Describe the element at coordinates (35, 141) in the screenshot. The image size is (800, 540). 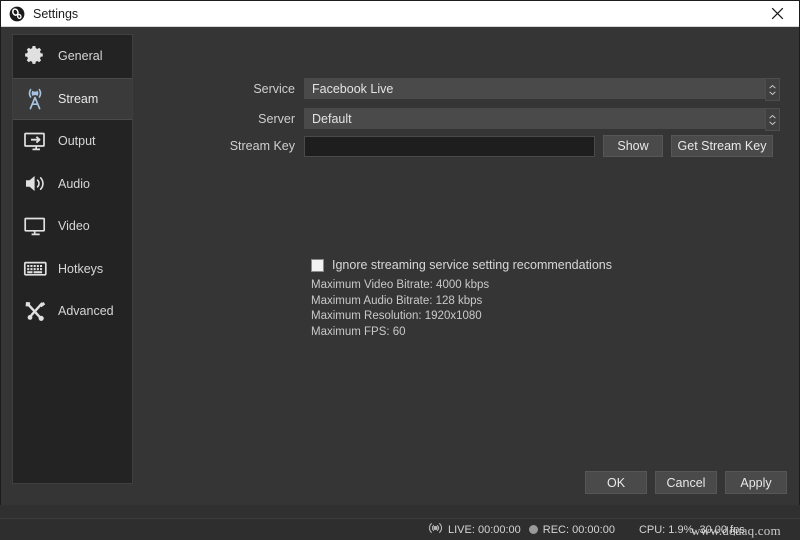
I see `monitor-out-icon` at that location.